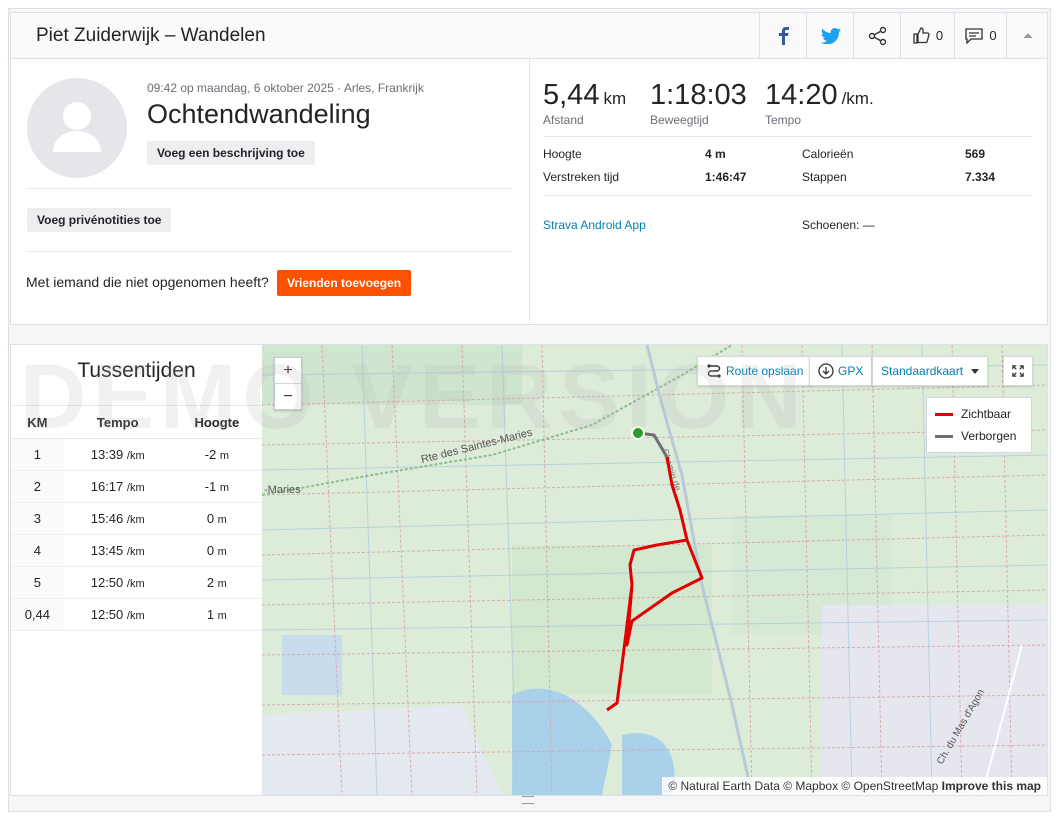  I want to click on steps-value: 7.334, so click(980, 177).